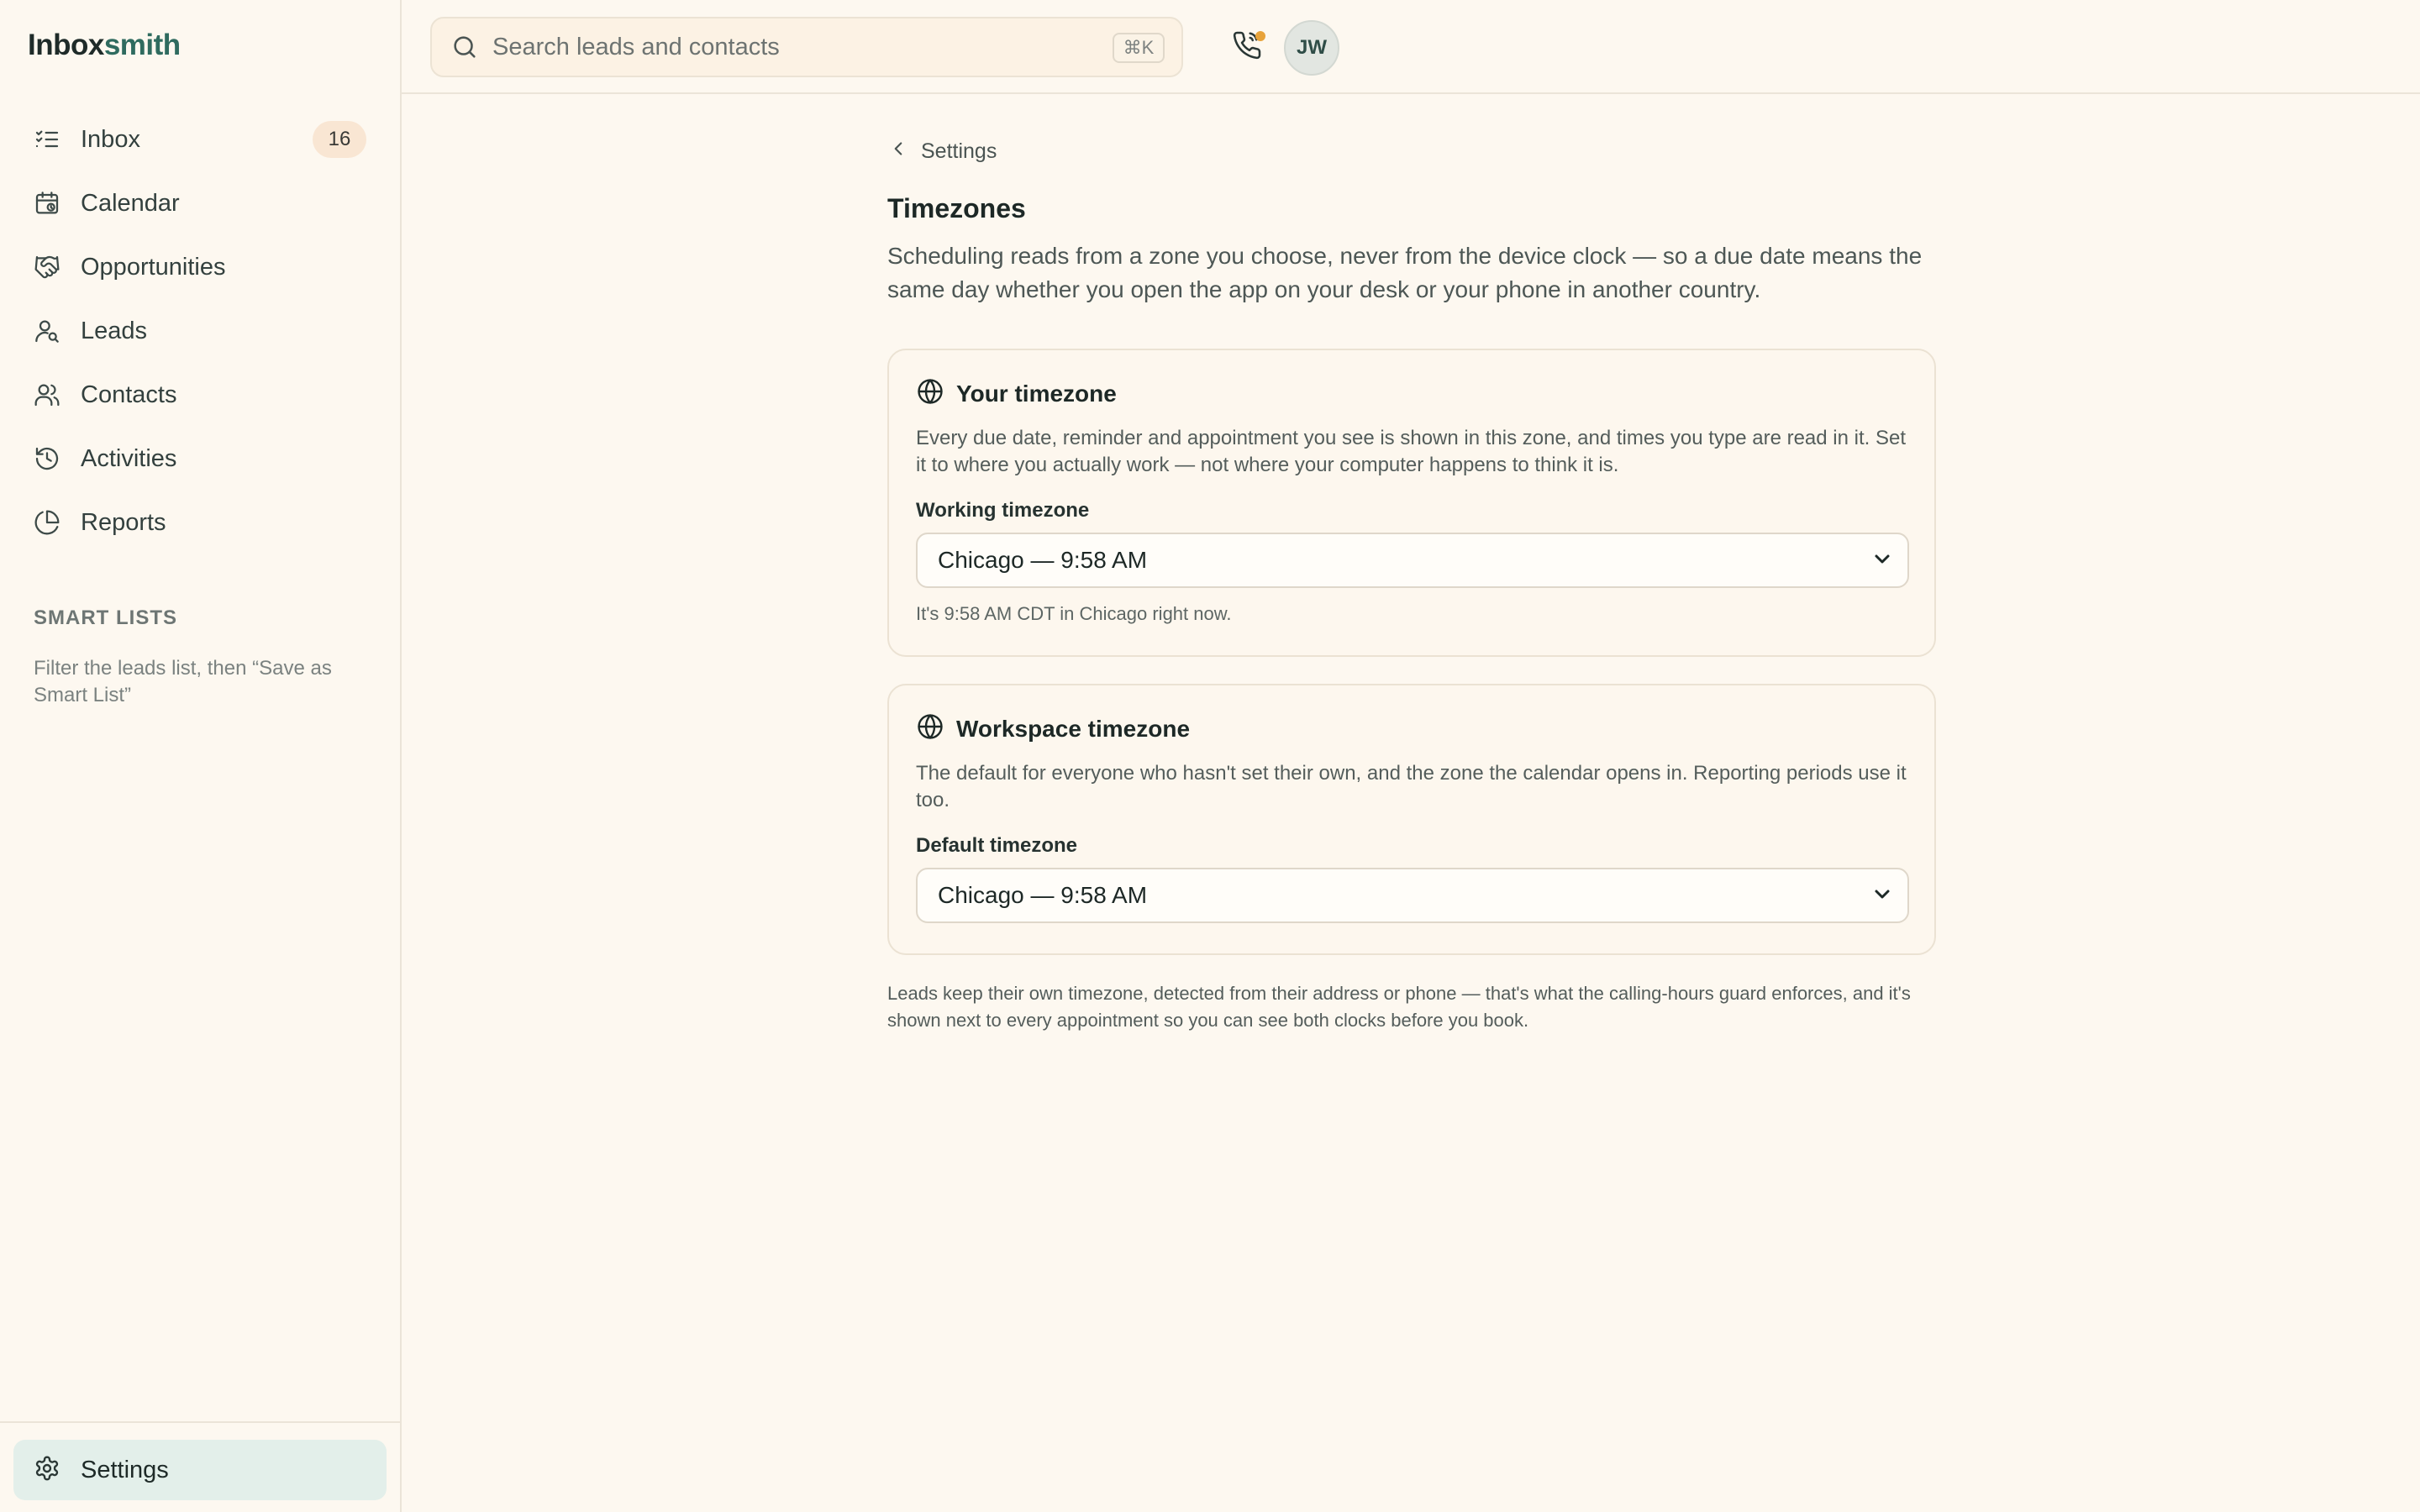  I want to click on sidebar-item-opportunities: Opportunities, so click(200, 267).